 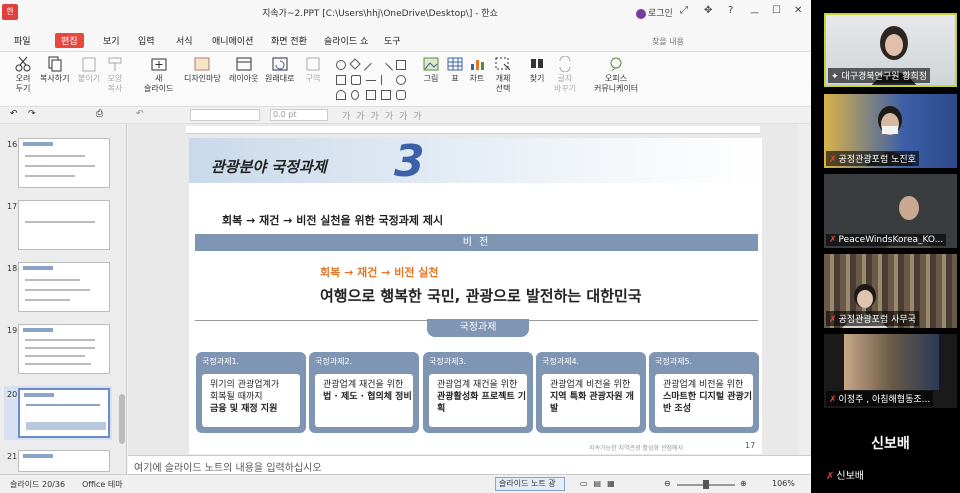 What do you see at coordinates (600, 483) in the screenshot?
I see `view-mode-icons: ▭▤▦` at bounding box center [600, 483].